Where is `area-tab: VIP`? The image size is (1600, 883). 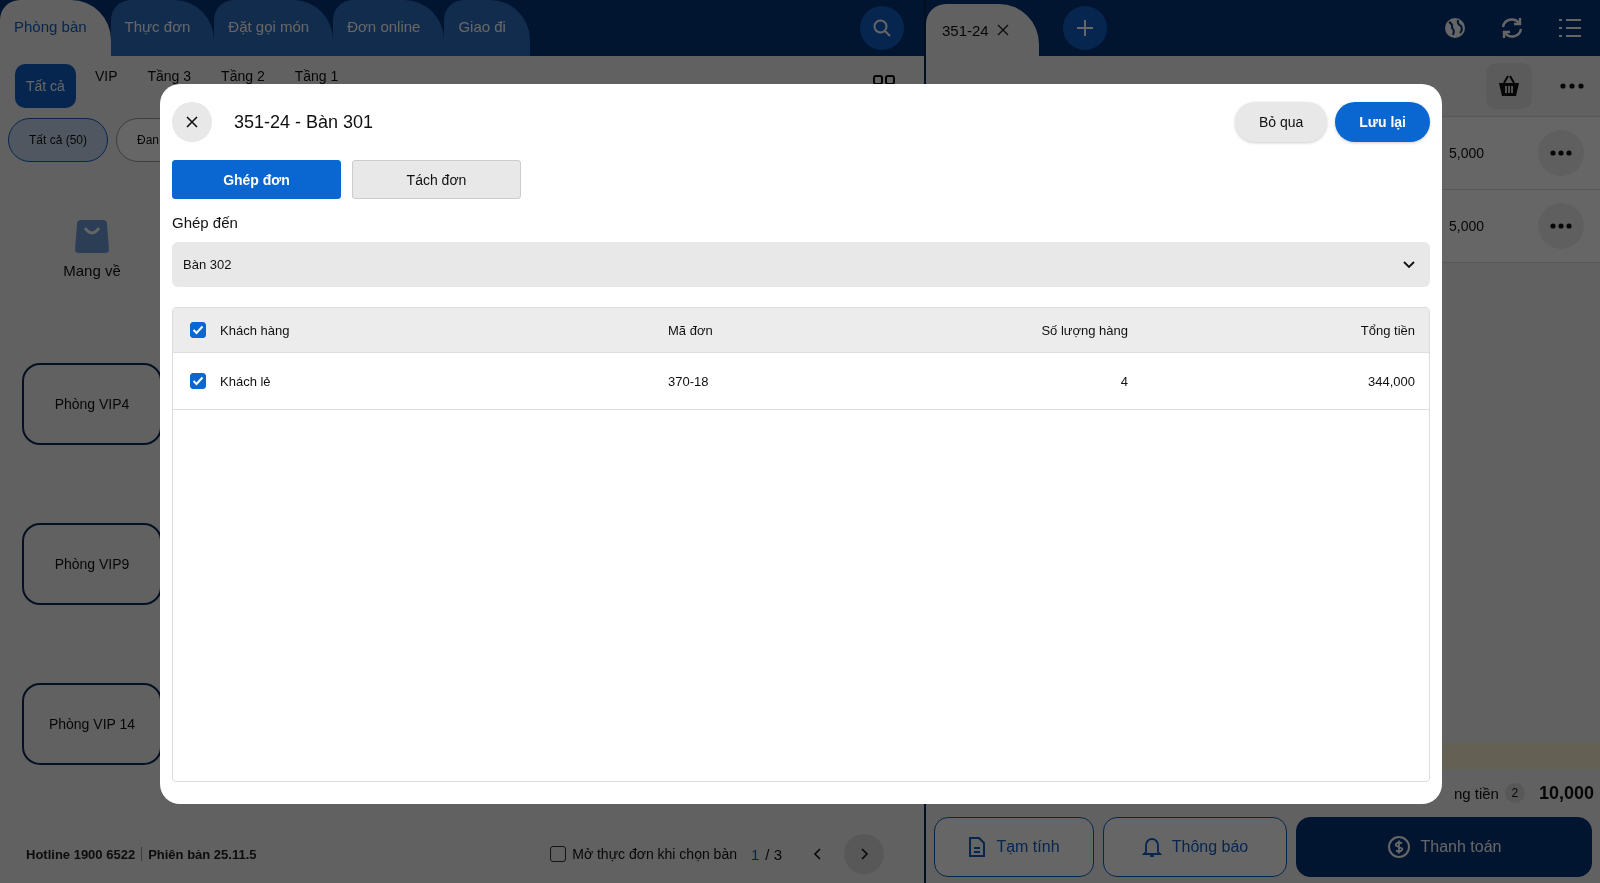
area-tab: VIP is located at coordinates (106, 76).